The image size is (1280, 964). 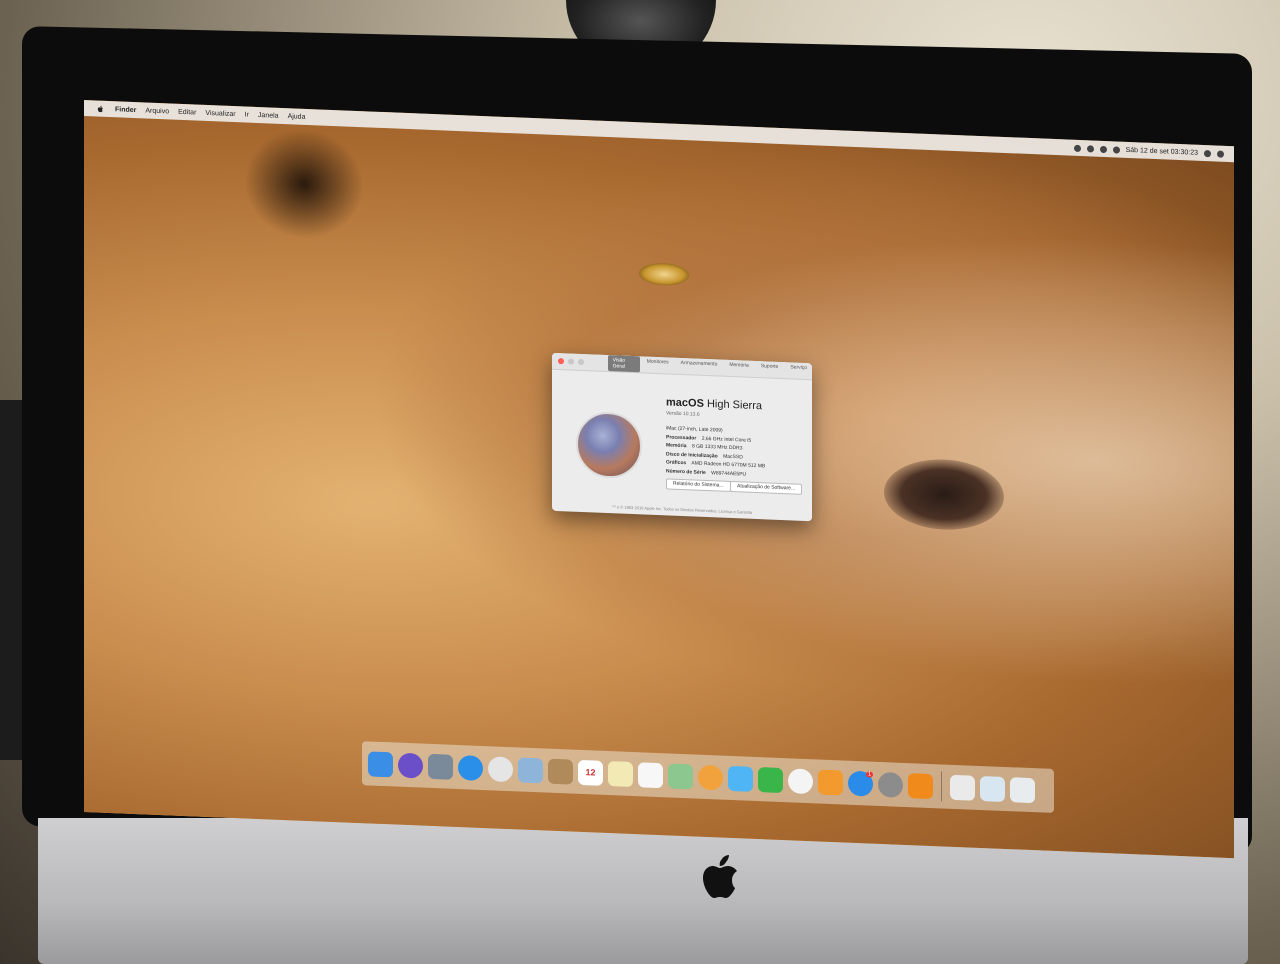 What do you see at coordinates (658, 364) in the screenshot?
I see `tab-monitores: Monitores` at bounding box center [658, 364].